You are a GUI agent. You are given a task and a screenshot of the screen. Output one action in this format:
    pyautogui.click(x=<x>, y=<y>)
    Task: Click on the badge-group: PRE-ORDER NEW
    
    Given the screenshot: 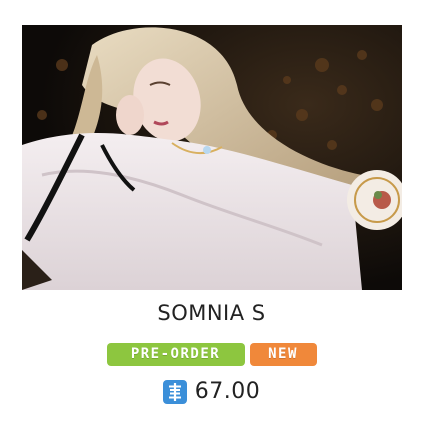 What is the action you would take?
    pyautogui.click(x=211, y=354)
    